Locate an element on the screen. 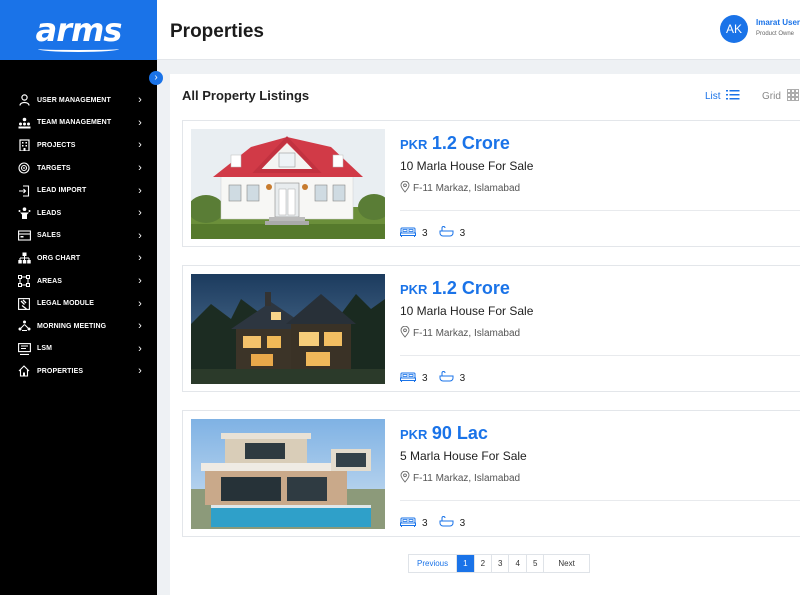 This screenshot has height=595, width=800. sidebar-item-areas: AREAS › is located at coordinates (78, 281).